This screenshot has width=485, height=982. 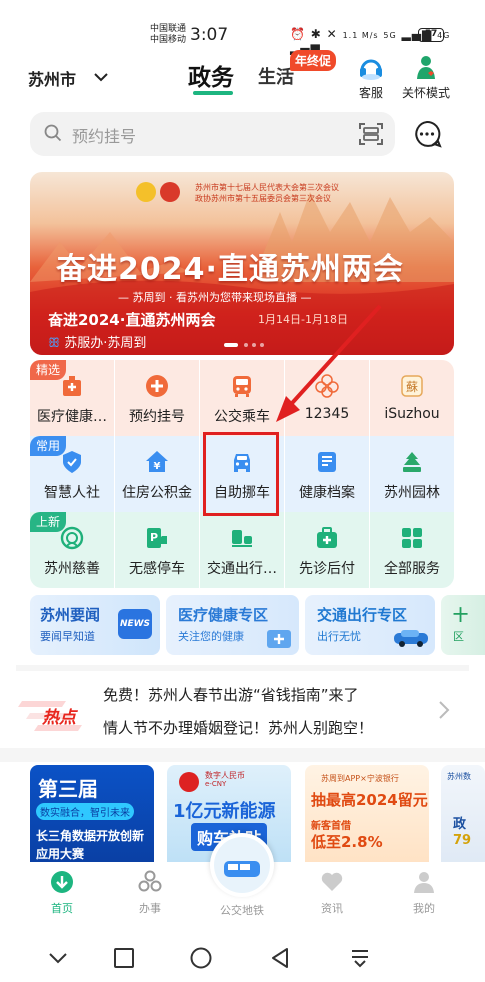 I want to click on nav-profile: 我的, so click(x=424, y=893).